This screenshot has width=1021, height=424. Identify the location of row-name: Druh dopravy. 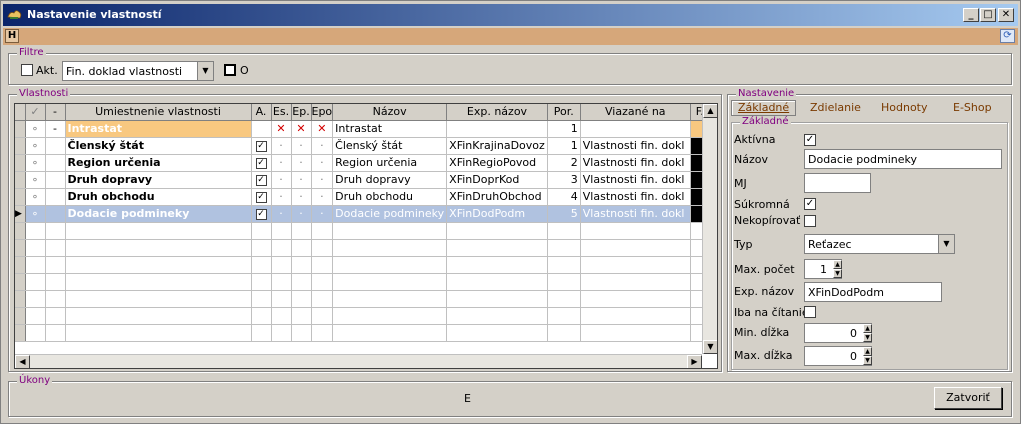
(390, 180).